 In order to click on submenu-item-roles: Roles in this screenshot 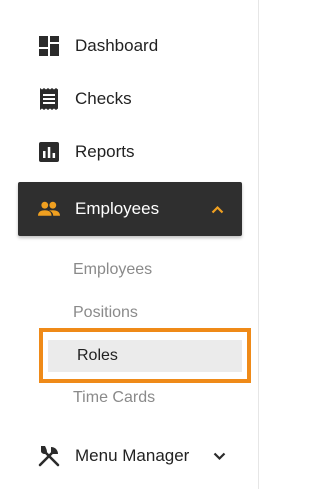, I will do `click(145, 356)`.